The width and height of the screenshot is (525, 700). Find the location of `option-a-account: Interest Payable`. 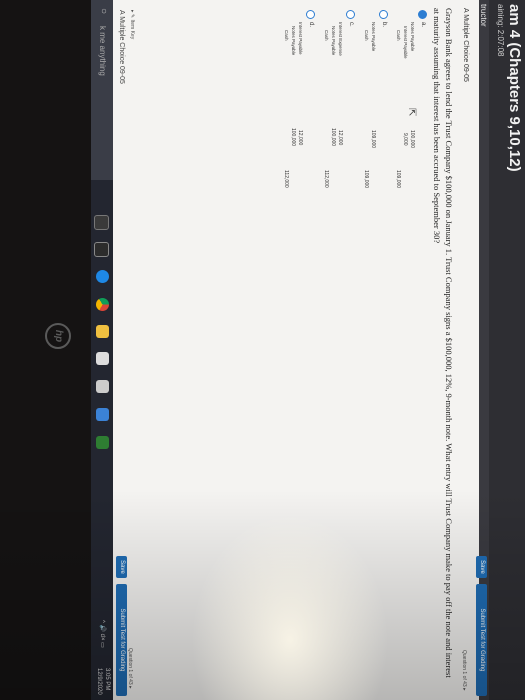

option-a-account: Interest Payable is located at coordinates (405, 42).